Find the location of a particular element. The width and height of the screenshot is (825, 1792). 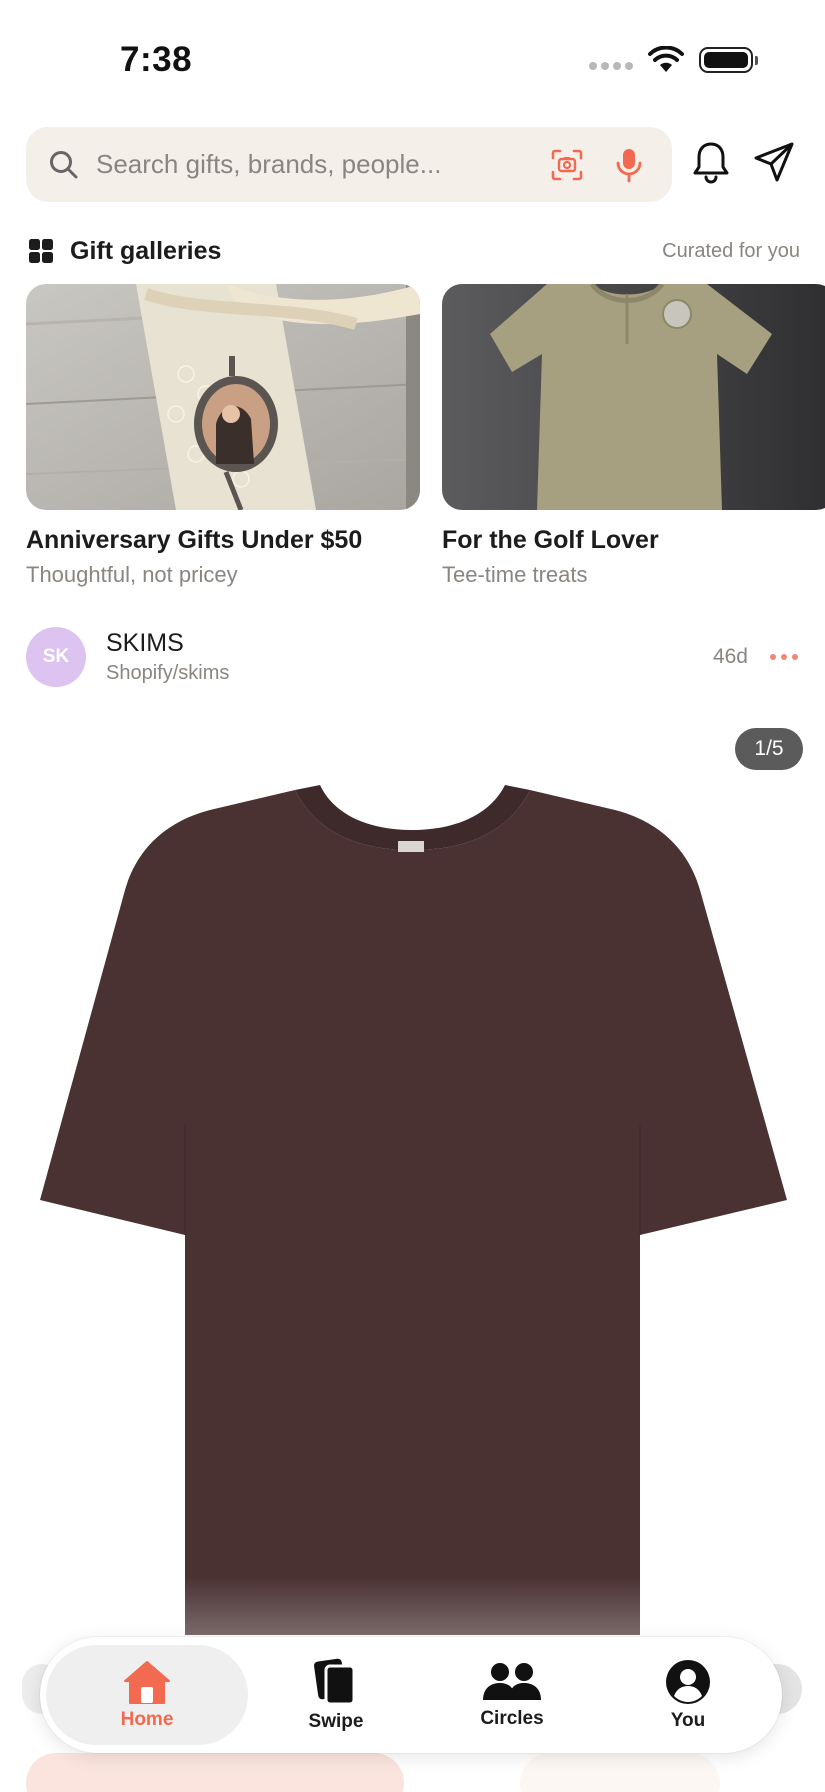

section-subtitle: Curated for you is located at coordinates (731, 250).